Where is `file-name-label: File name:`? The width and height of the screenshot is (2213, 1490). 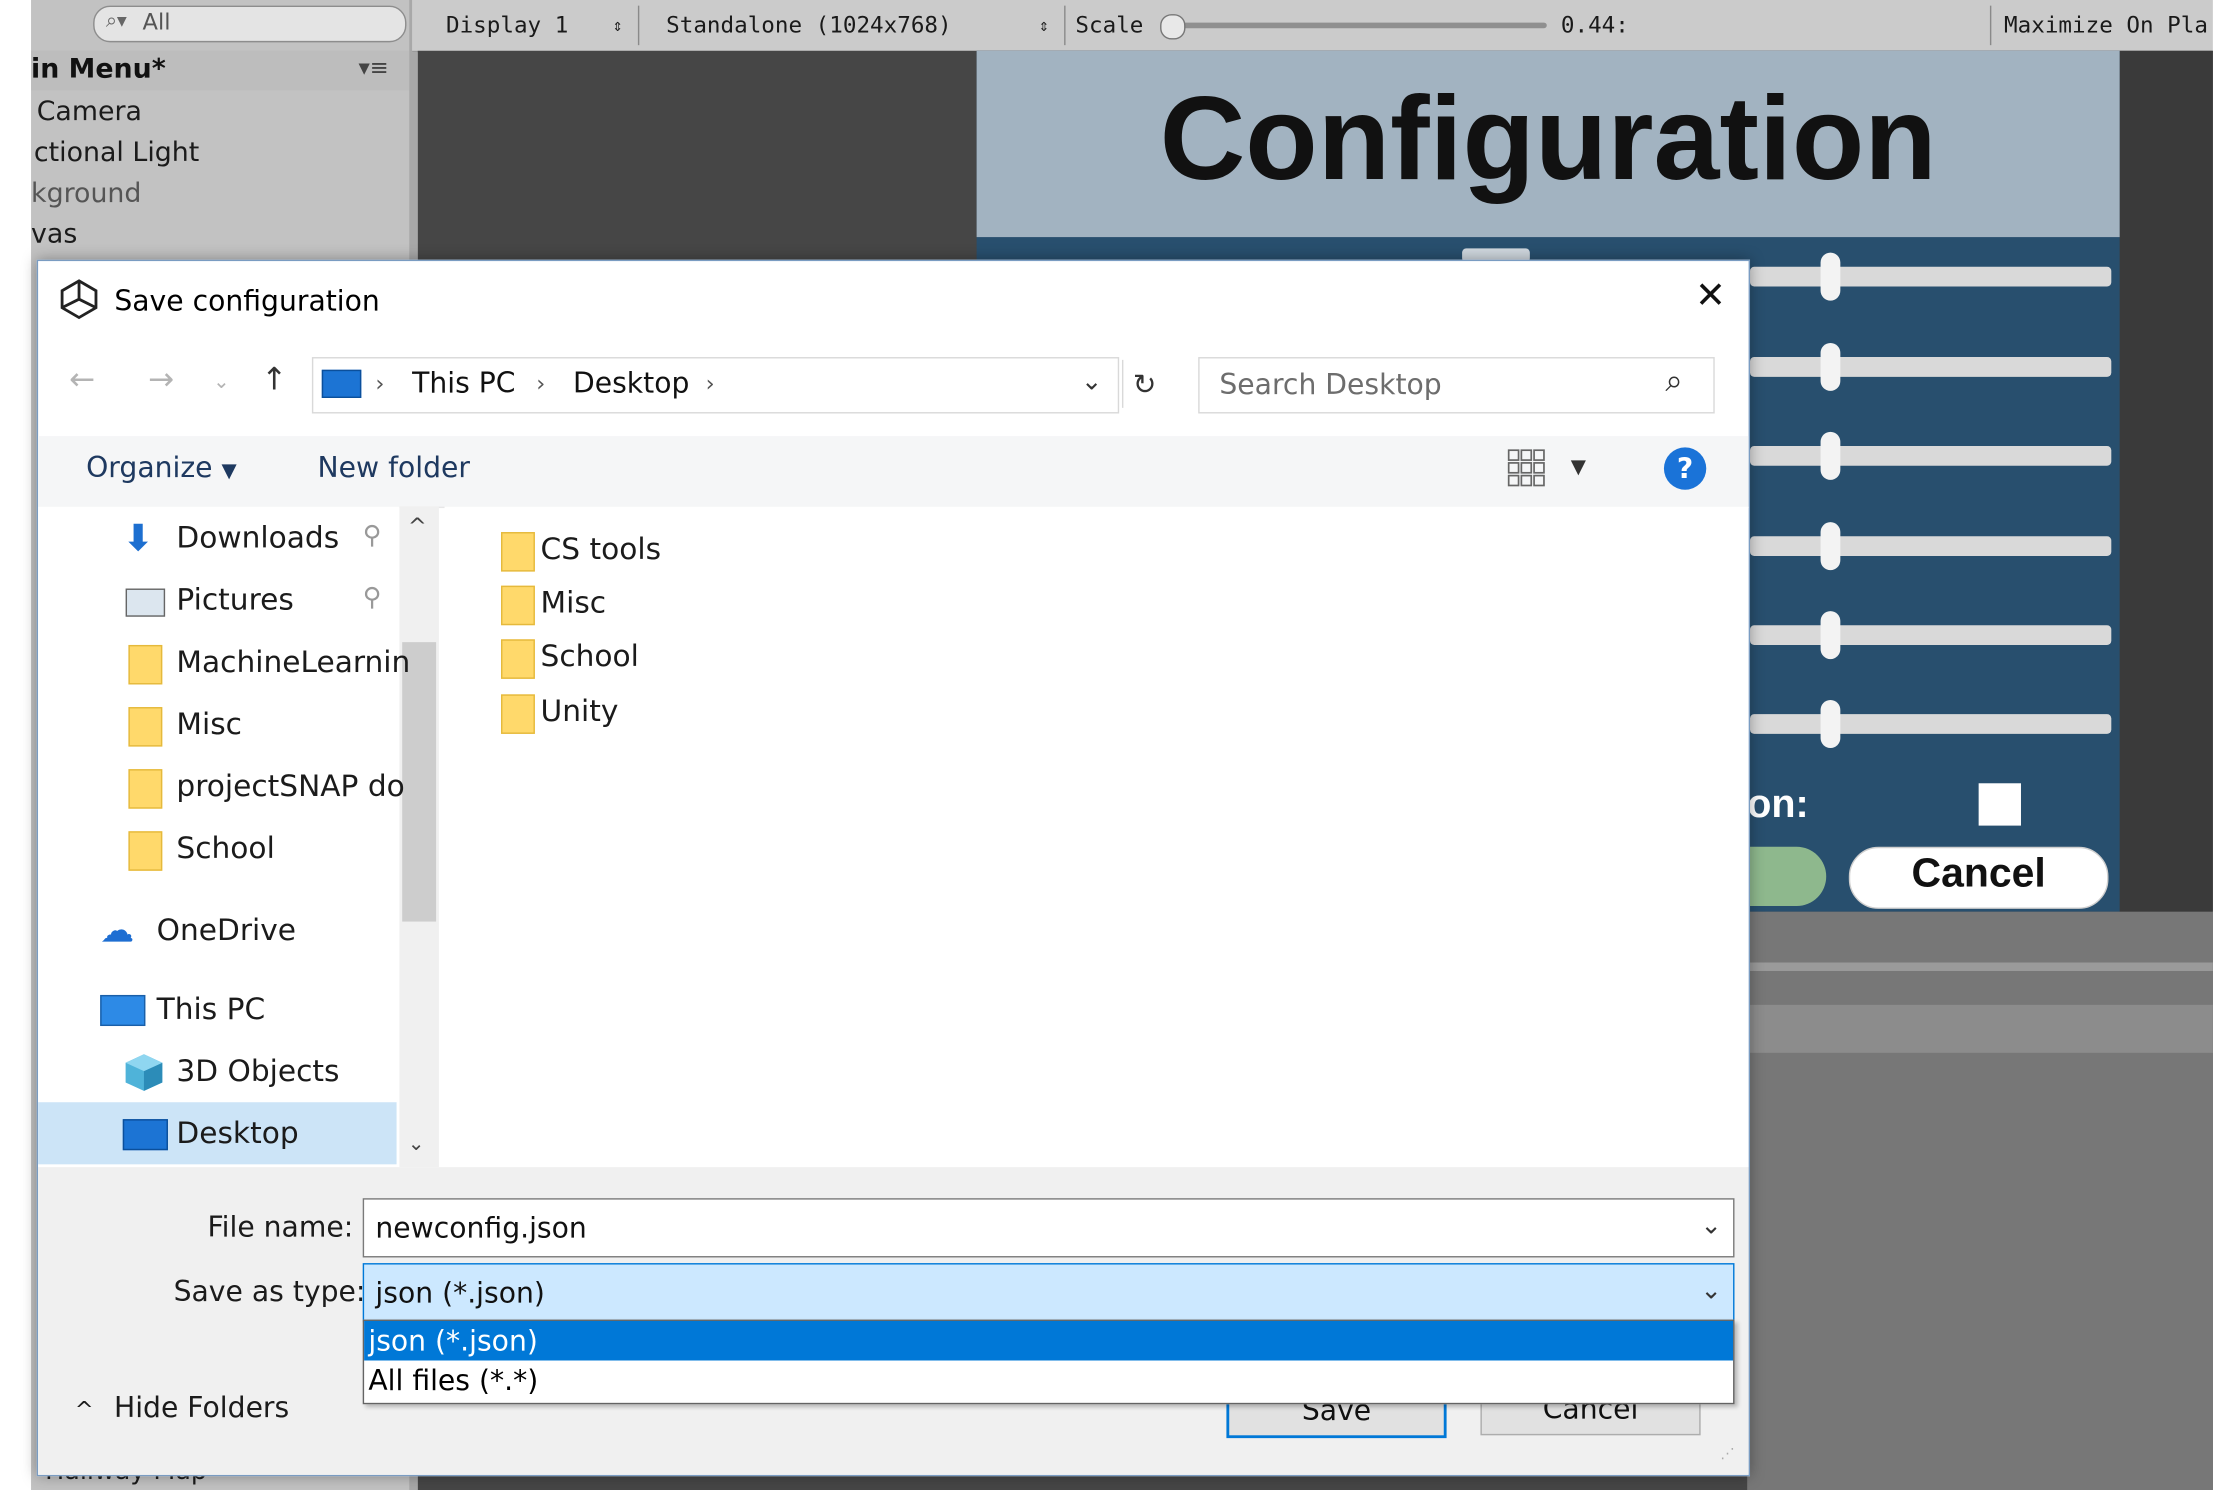 file-name-label: File name: is located at coordinates (280, 1226).